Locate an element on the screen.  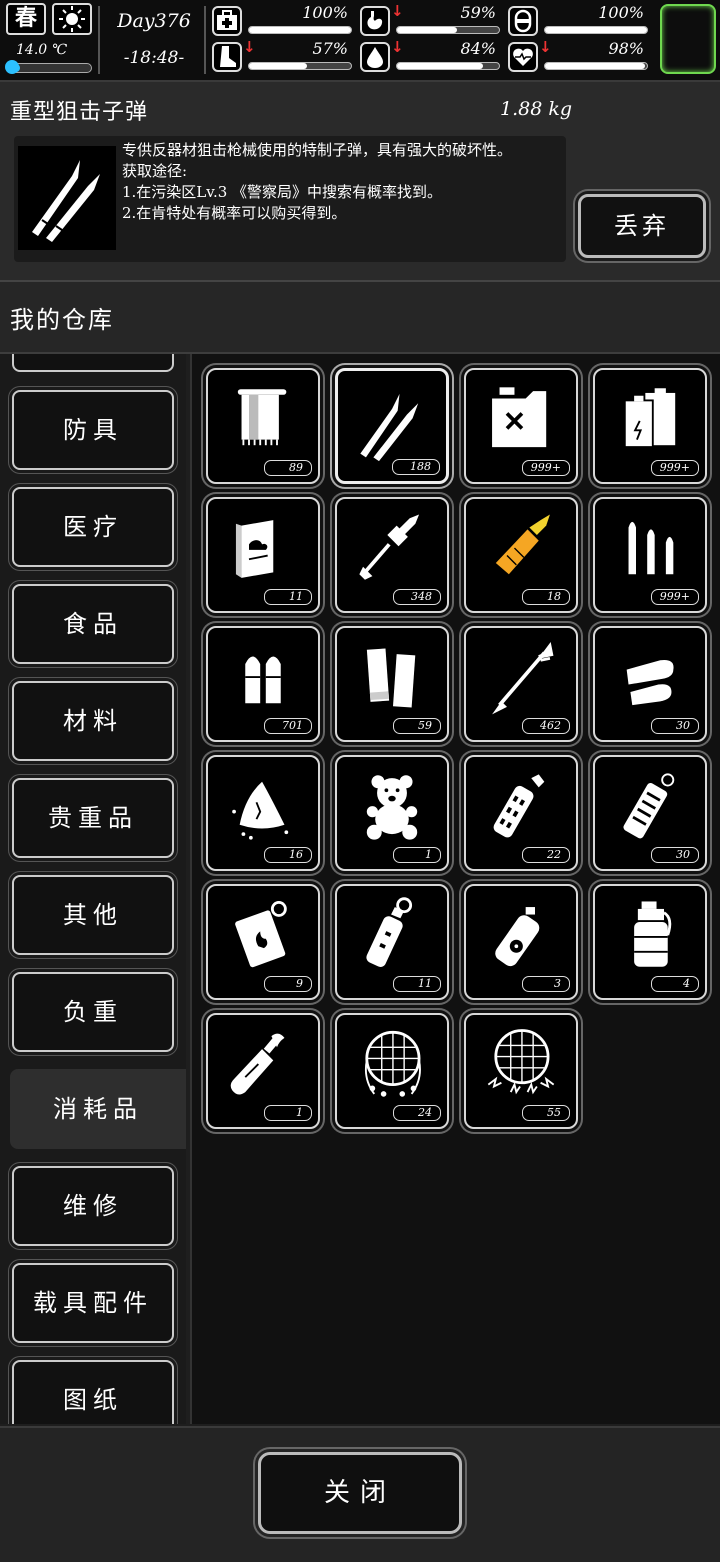
category-tab: 医疗 is located at coordinates (93, 527).